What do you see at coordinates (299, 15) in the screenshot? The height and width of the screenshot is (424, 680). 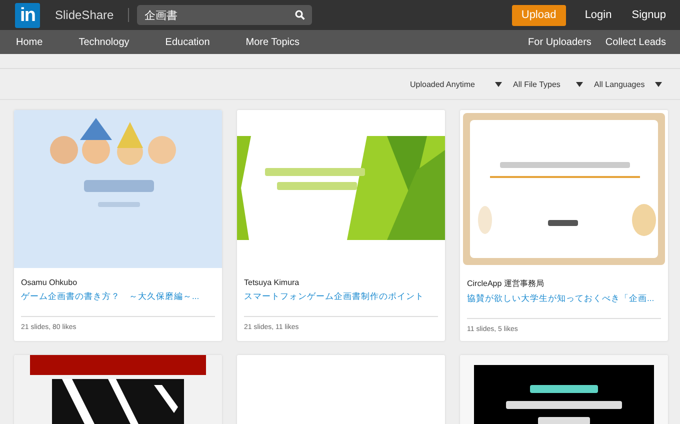 I see `search-icon` at bounding box center [299, 15].